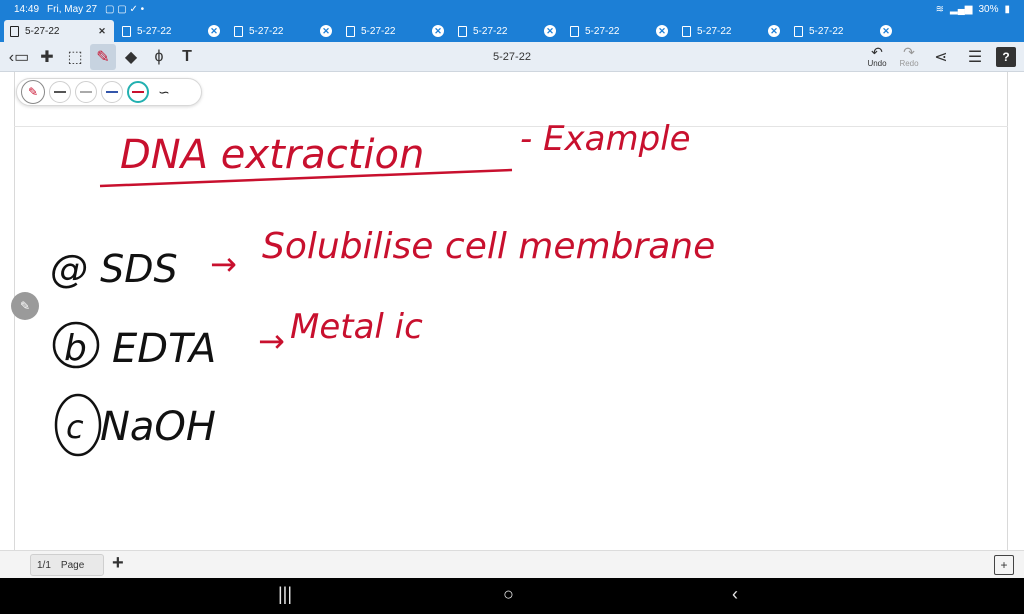 This screenshot has width=1024, height=614. What do you see at coordinates (356, 327) in the screenshot?
I see `item-b-text: Metal ic` at bounding box center [356, 327].